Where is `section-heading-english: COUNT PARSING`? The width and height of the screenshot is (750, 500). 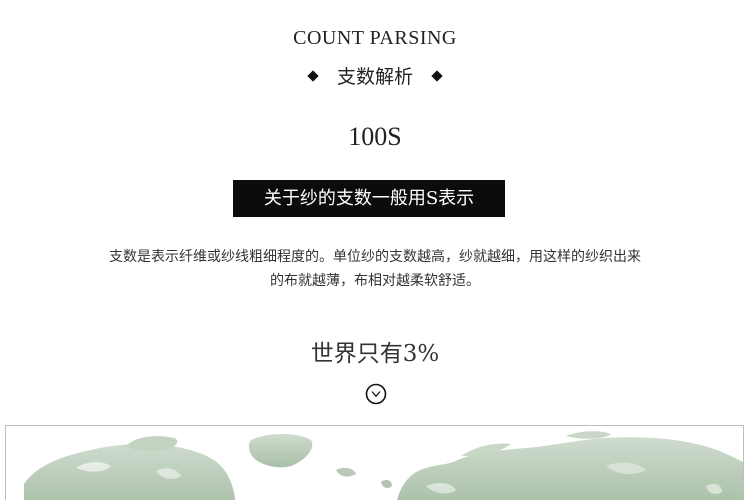 section-heading-english: COUNT PARSING is located at coordinates (375, 38).